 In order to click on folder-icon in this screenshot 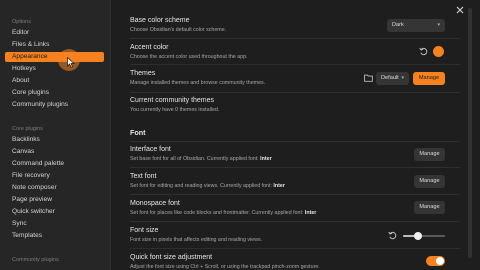, I will do `click(368, 78)`.